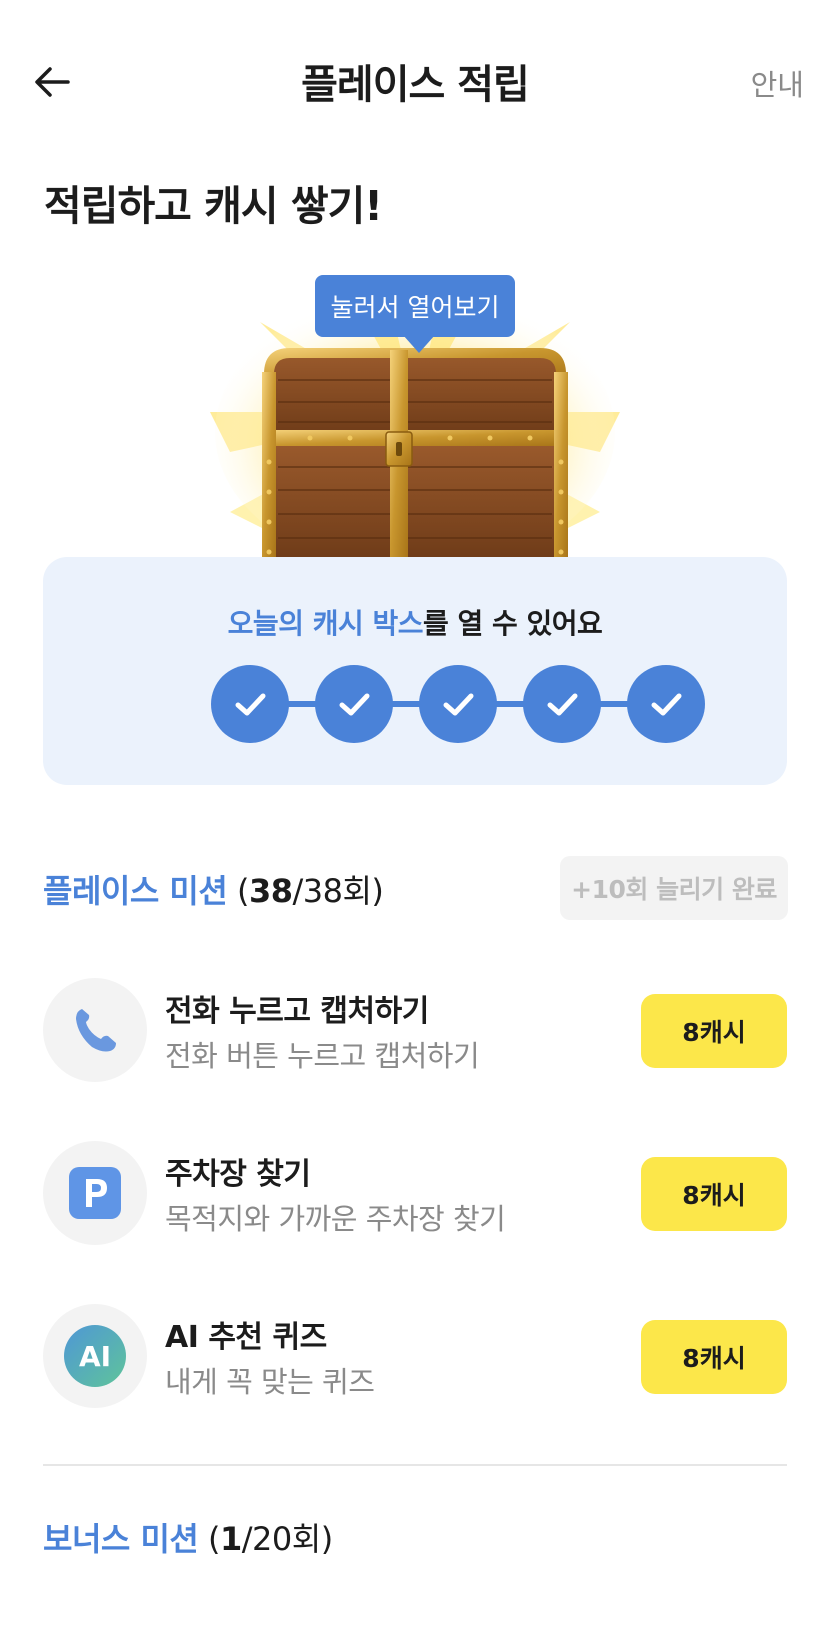 The image size is (830, 1638). Describe the element at coordinates (415, 1030) in the screenshot. I see `mission-item-phone: 전화 누르고 캡처하기 전화 버튼 누르고 캡처하기 8캐시` at that location.